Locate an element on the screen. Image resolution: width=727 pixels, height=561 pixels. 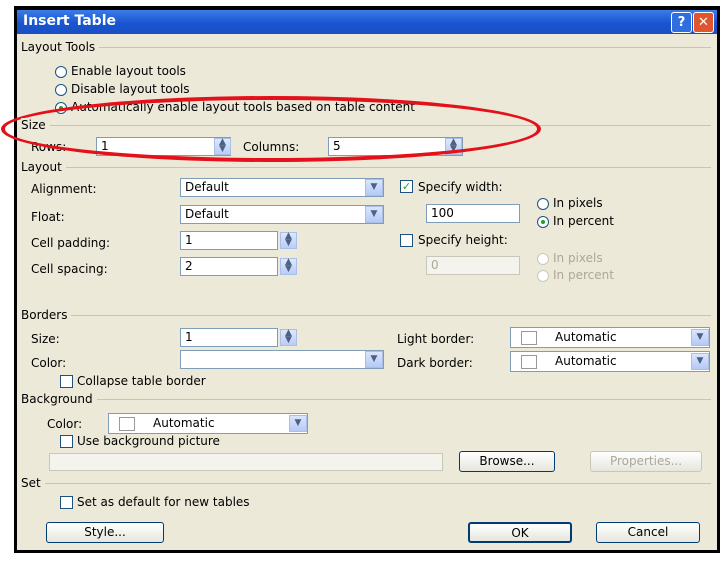
height-percent-label: In percent is located at coordinates (583, 275).